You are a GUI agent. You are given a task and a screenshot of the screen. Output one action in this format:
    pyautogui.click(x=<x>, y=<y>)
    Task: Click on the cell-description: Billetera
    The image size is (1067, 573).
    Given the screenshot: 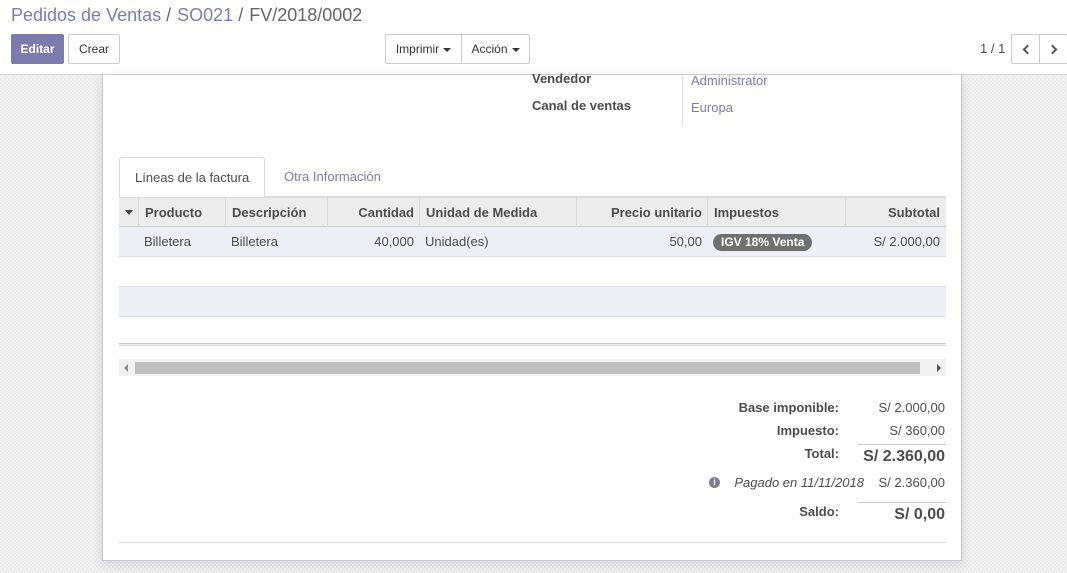 What is the action you would take?
    pyautogui.click(x=254, y=241)
    